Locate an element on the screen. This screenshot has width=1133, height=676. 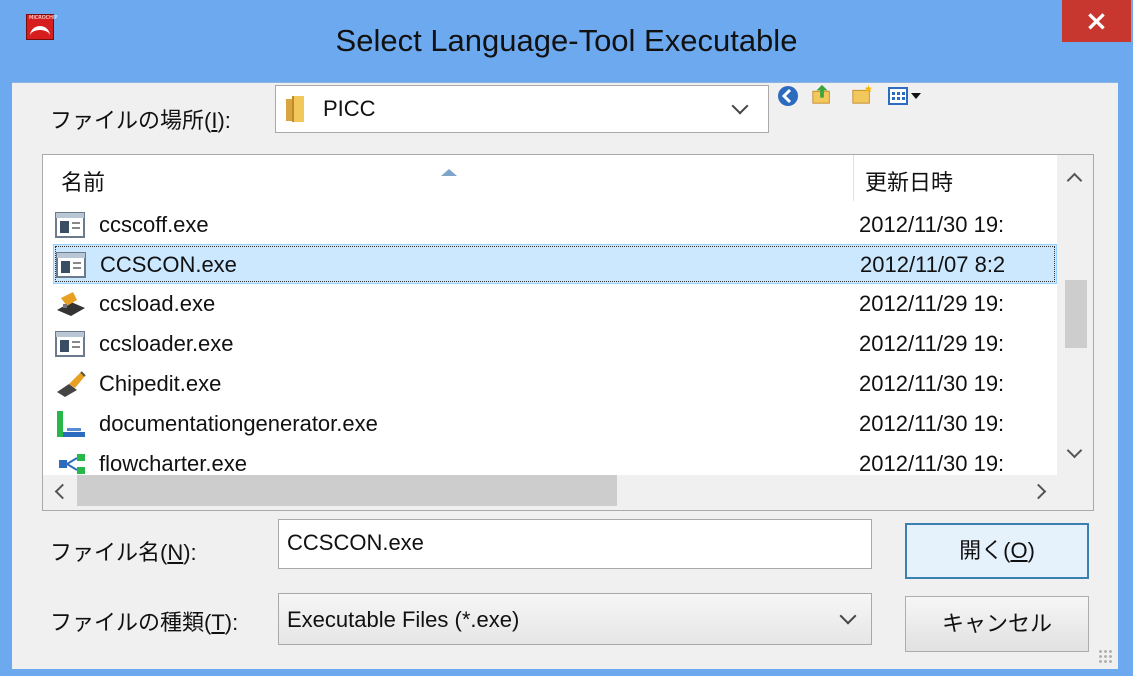
file-date: 2012/11/07 8:2 is located at coordinates (933, 264).